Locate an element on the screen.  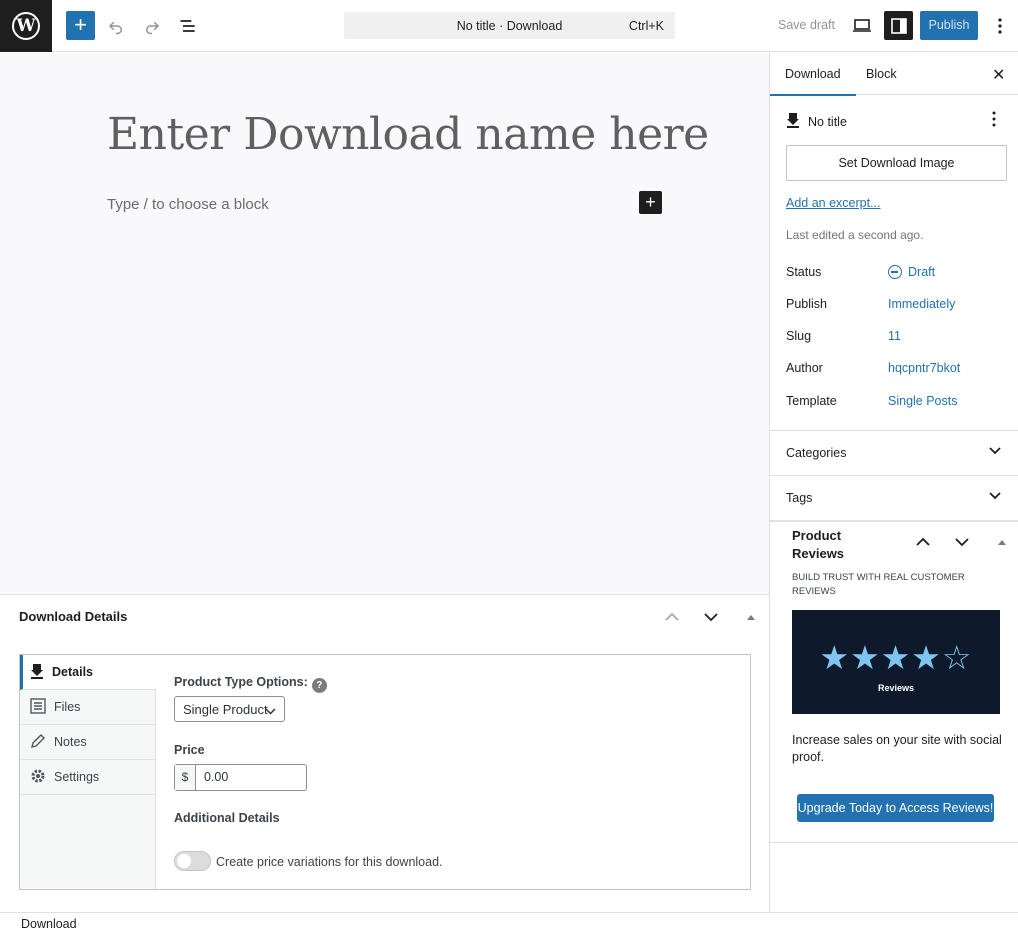
tab-label: Details is located at coordinates (72, 672).